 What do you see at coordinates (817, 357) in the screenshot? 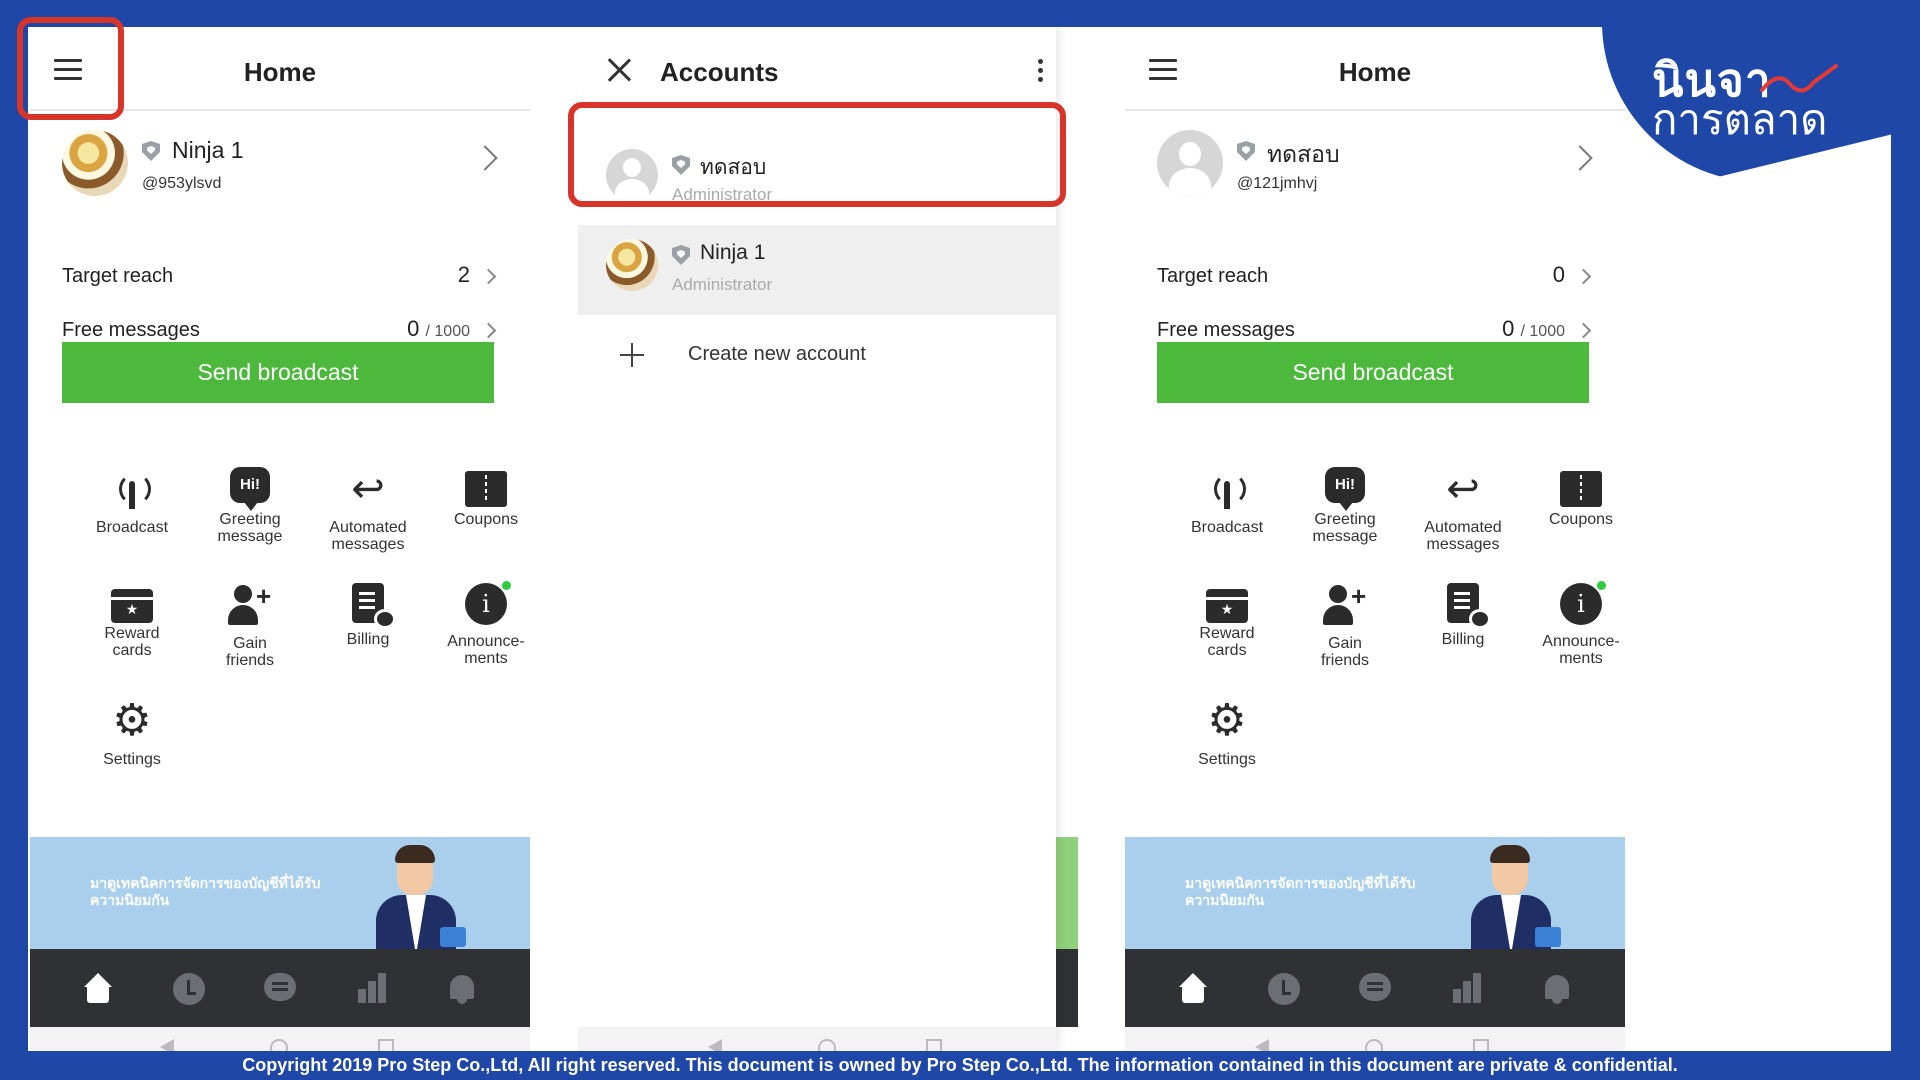
I see `create-account-button: Create new account` at bounding box center [817, 357].